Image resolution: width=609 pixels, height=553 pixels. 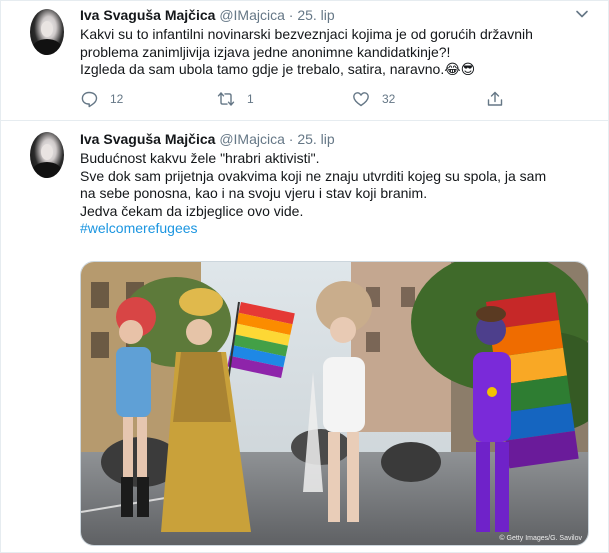 I want to click on tweet-text-line: Jedva čekam da izbjeglice ovo vide., so click(x=192, y=210).